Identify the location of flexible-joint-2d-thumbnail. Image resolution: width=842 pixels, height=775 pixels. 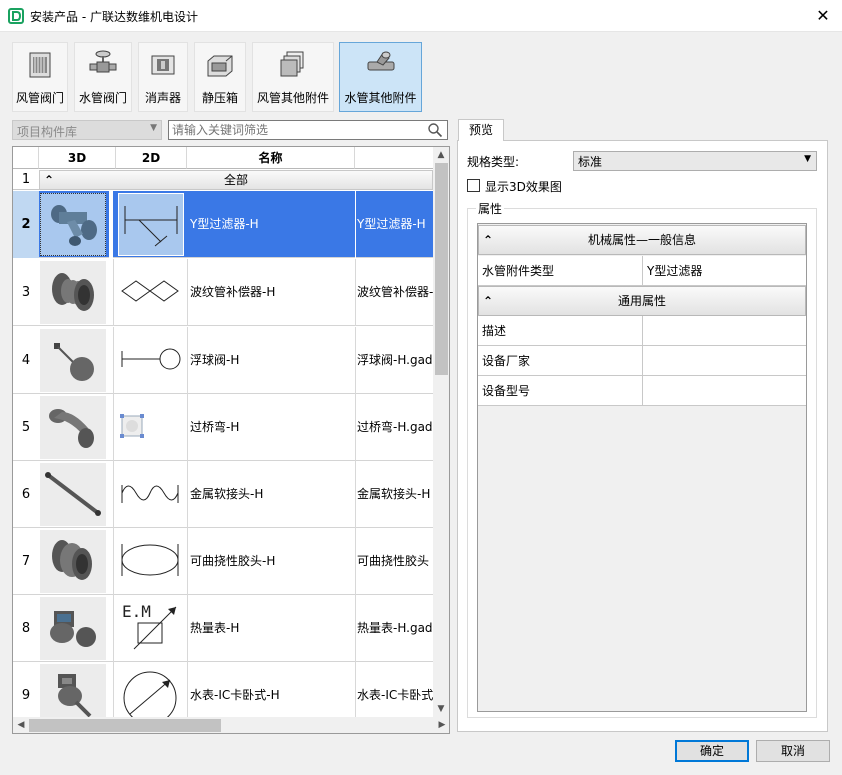
(151, 561).